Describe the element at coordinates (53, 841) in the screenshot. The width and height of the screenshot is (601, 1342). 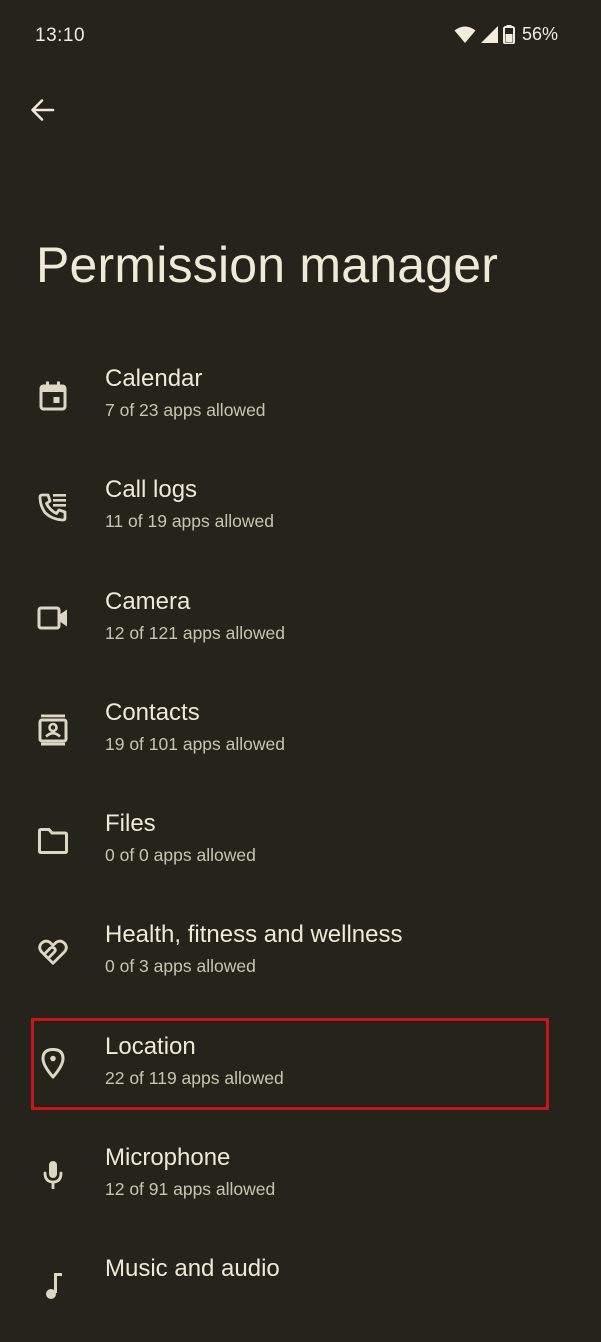
I see `folder-icon` at that location.